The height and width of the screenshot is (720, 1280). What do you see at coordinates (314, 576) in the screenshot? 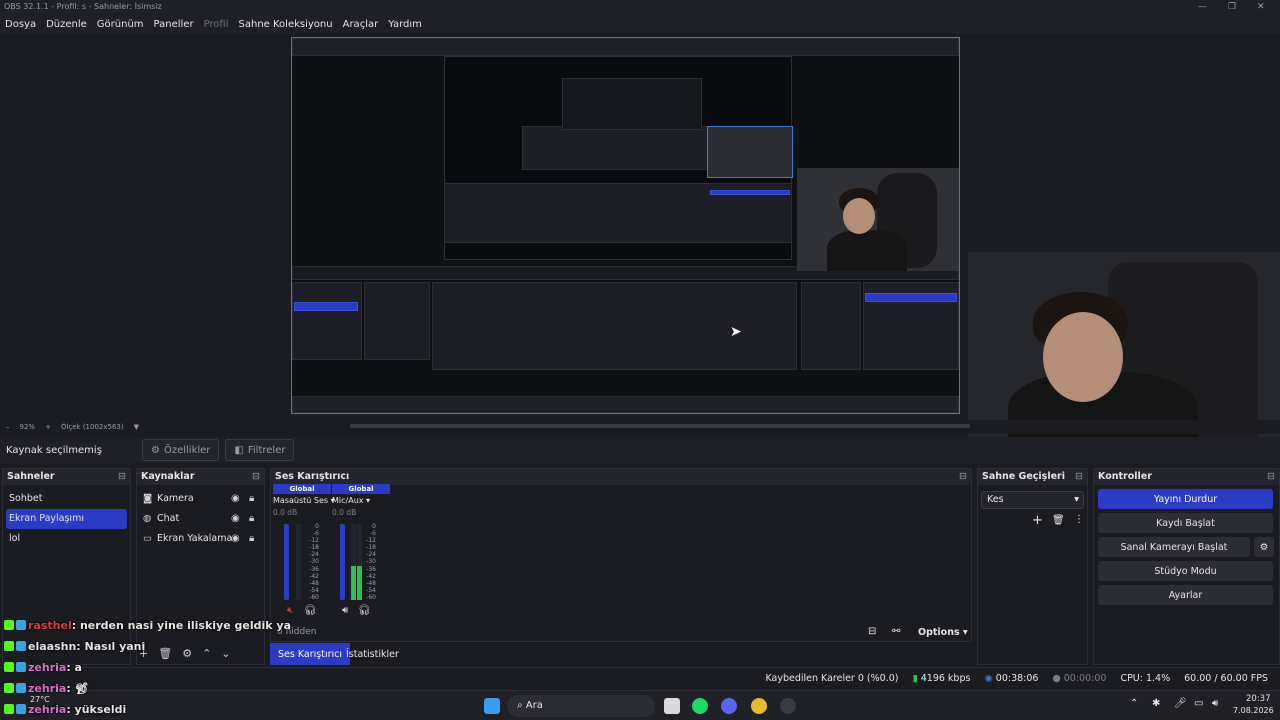
I see `scale-tick: -42` at bounding box center [314, 576].